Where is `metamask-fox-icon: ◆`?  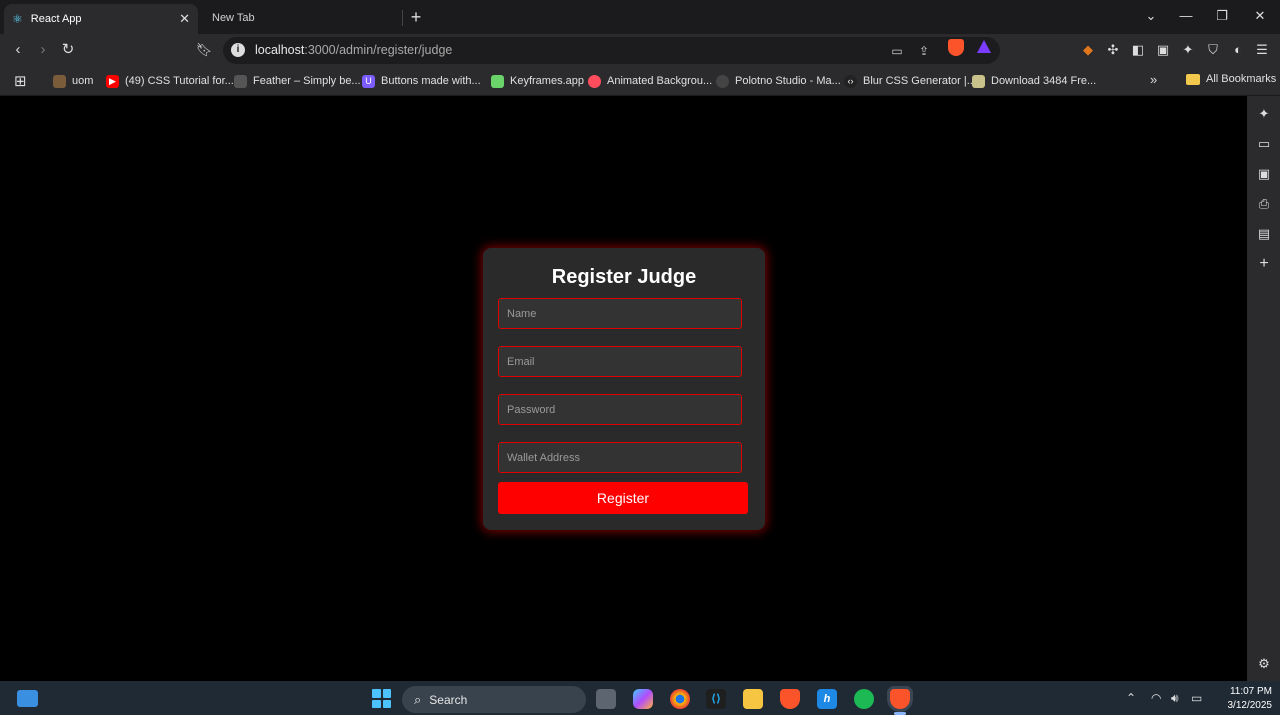 metamask-fox-icon: ◆ is located at coordinates (1088, 50).